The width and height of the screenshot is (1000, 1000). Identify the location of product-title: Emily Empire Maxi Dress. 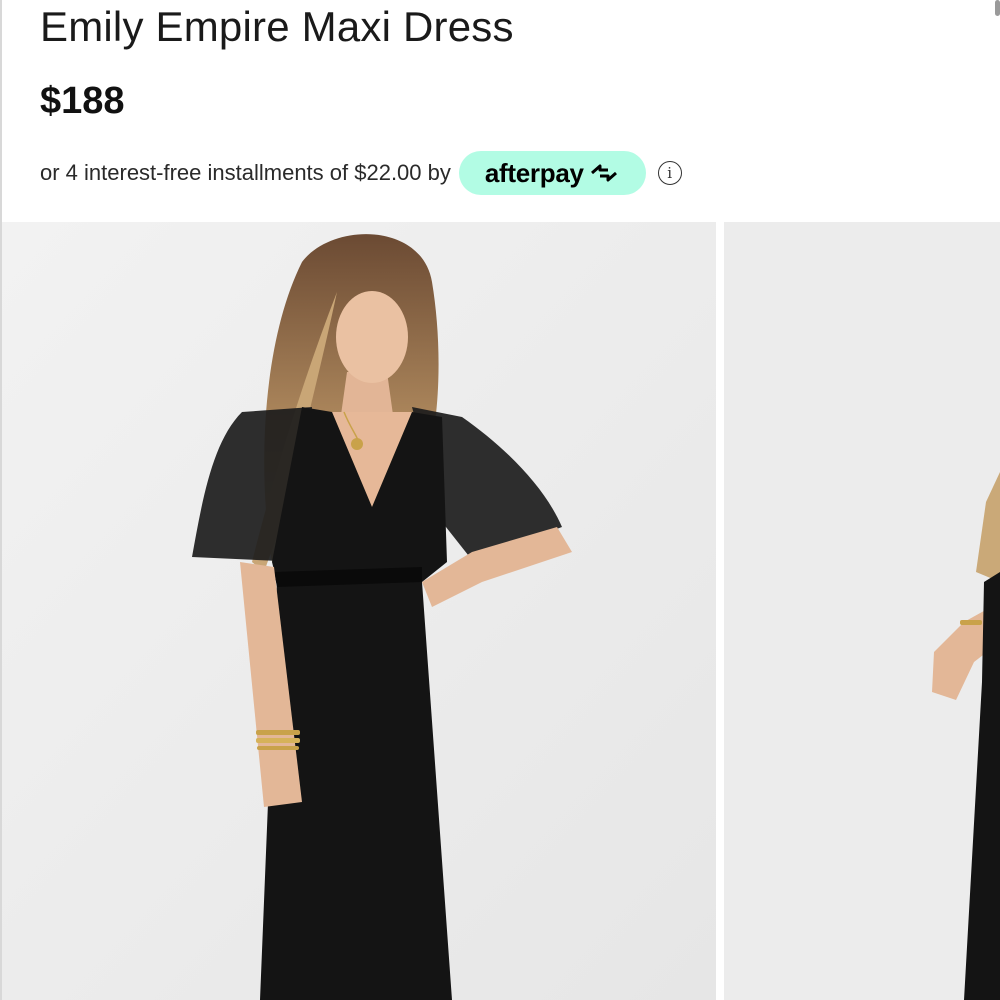
(277, 26).